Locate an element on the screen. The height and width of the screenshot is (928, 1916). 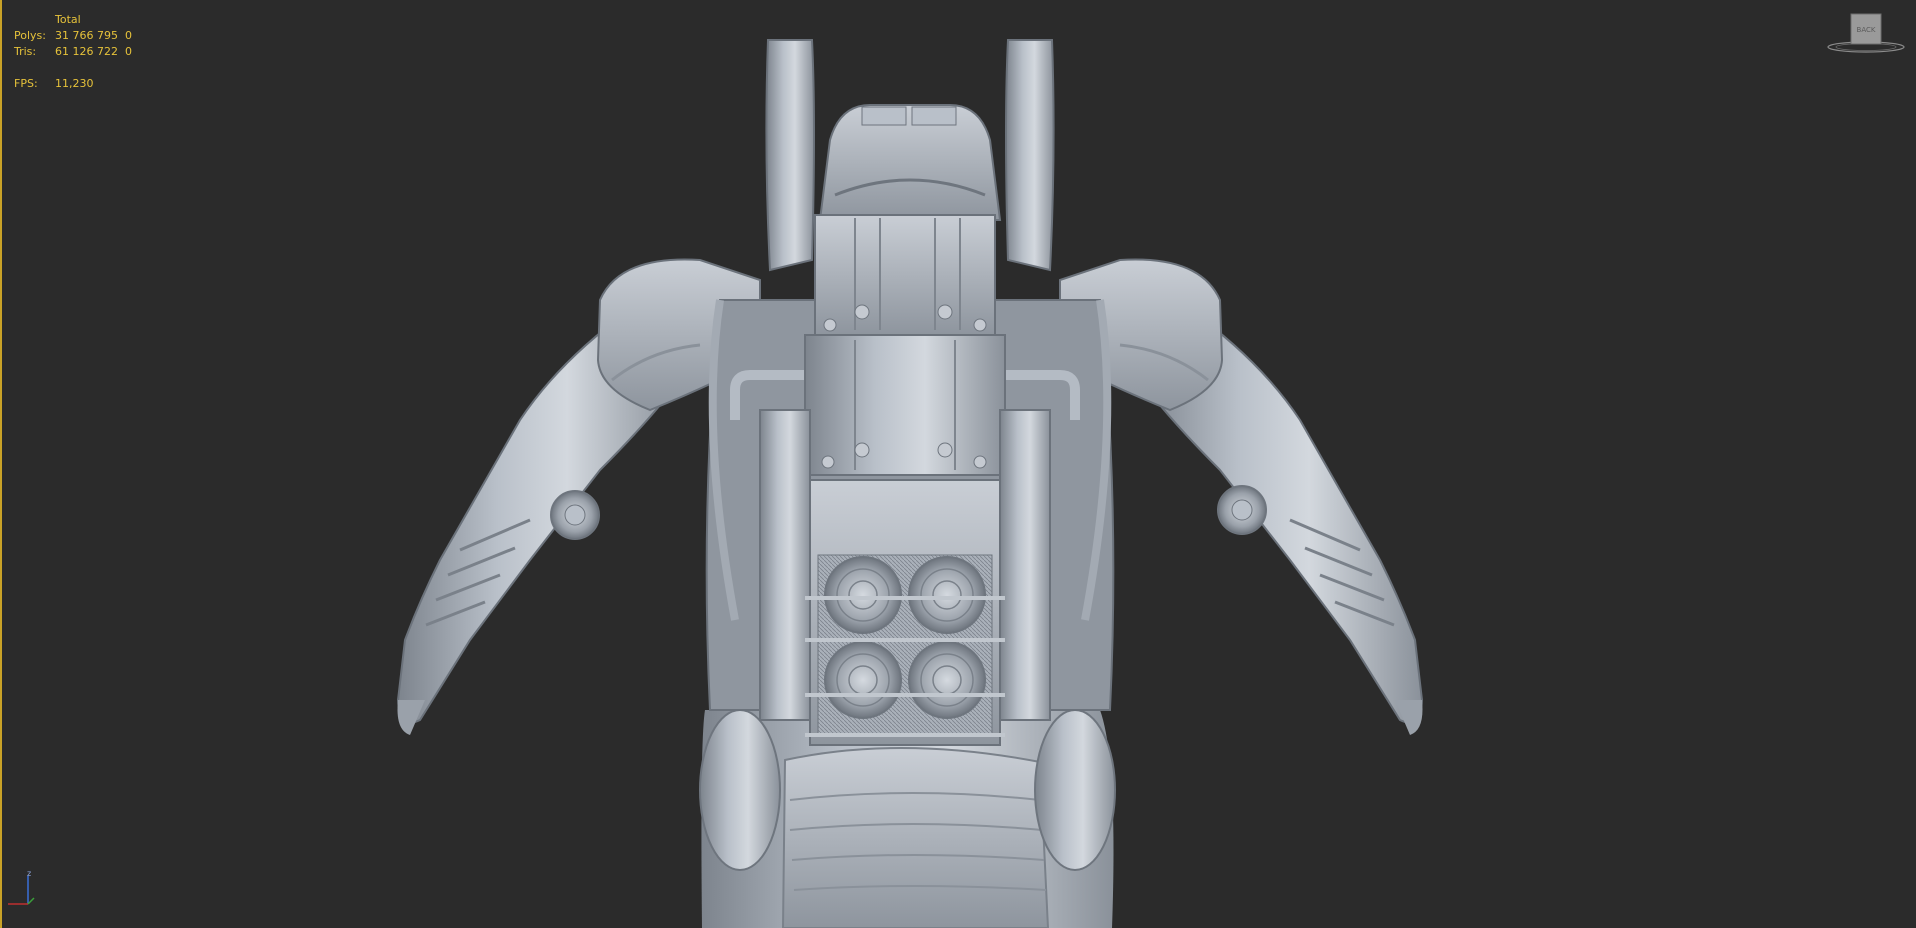
polys-total: 31 766 795 is located at coordinates (86, 35).